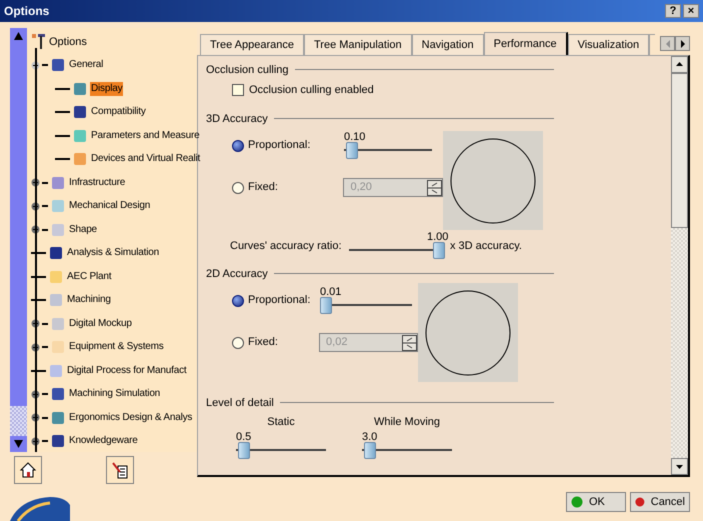 The image size is (703, 521). What do you see at coordinates (596, 502) in the screenshot?
I see `ok-button: OK` at bounding box center [596, 502].